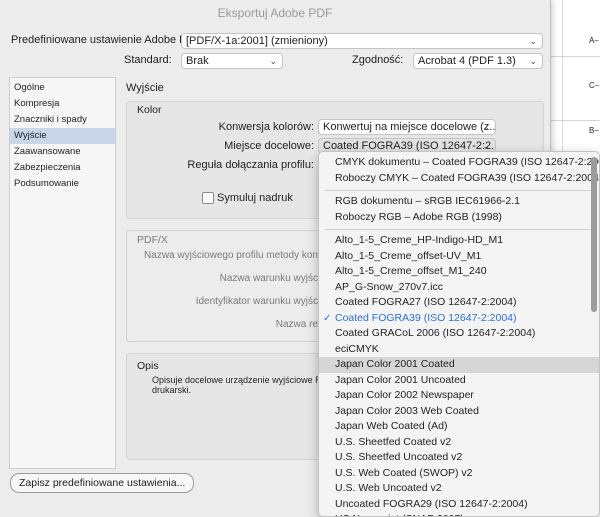  What do you see at coordinates (231, 255) in the screenshot?
I see `output-profile-label: Nazwa wyjściowego profilu metody kon` at bounding box center [231, 255].